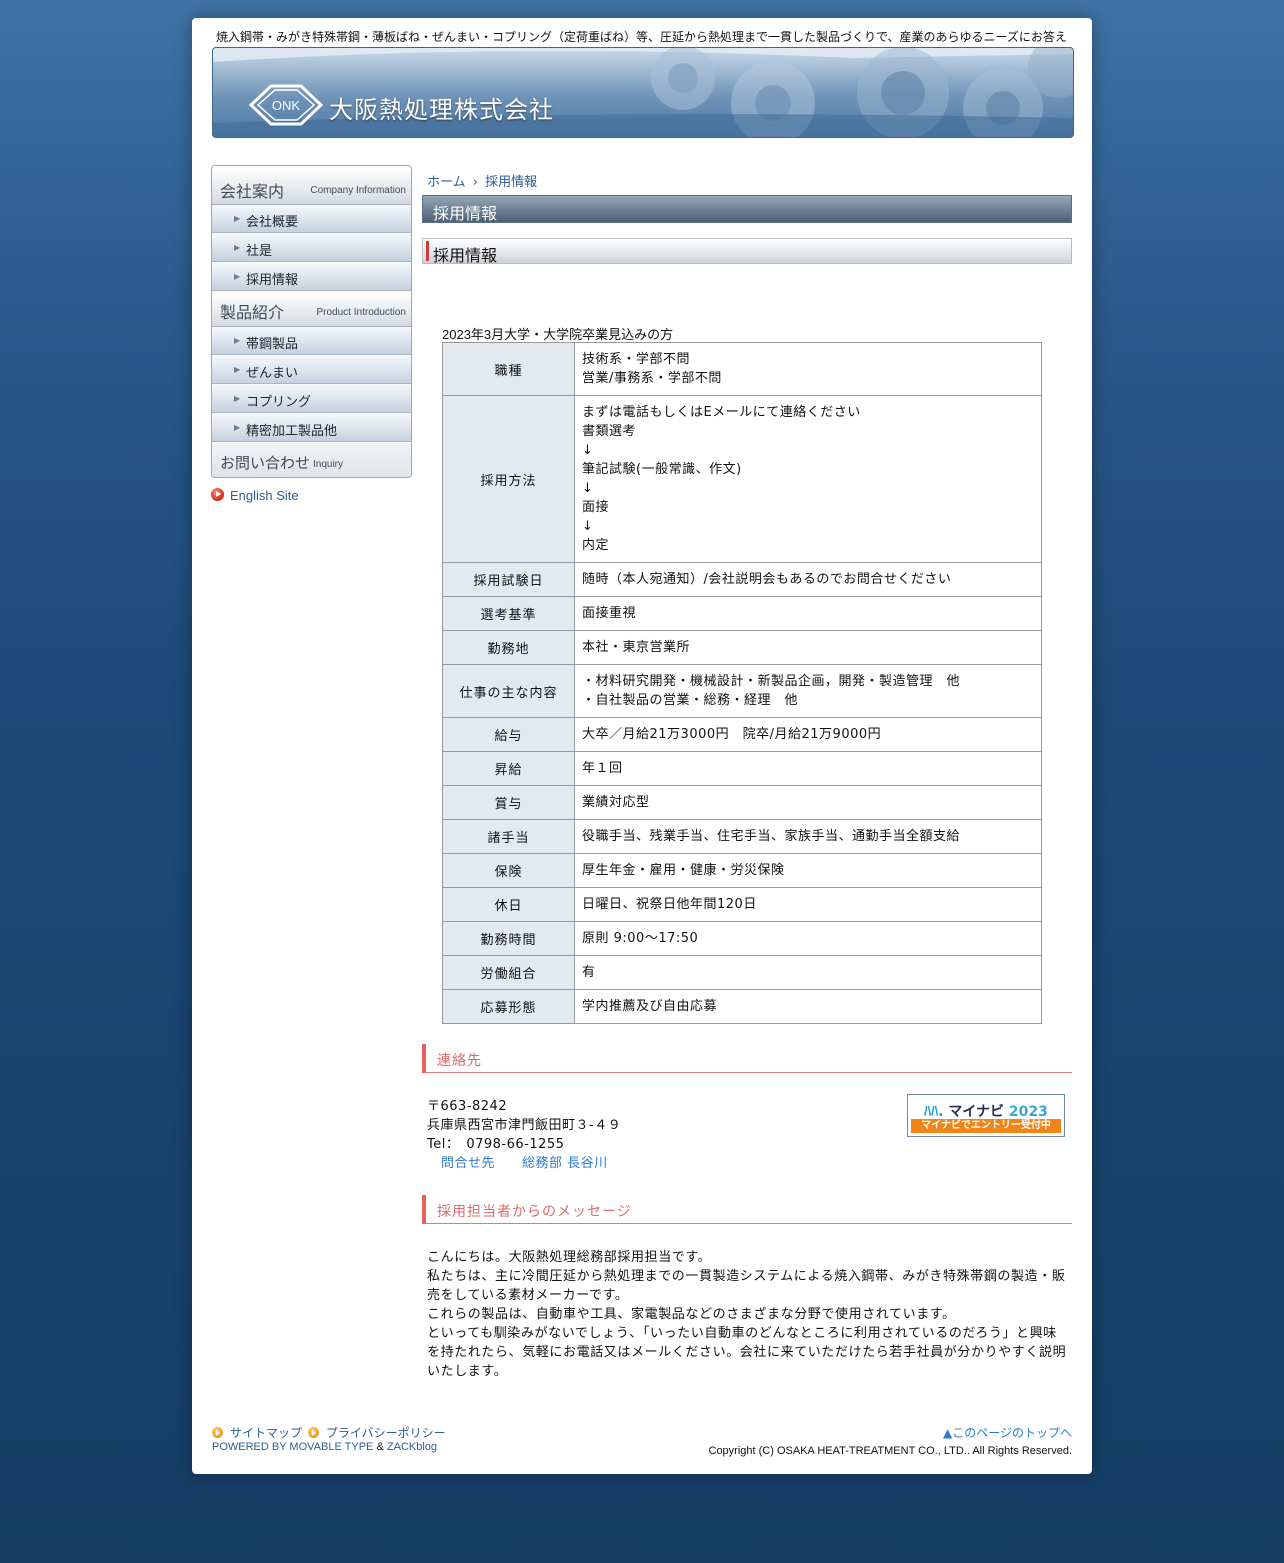  What do you see at coordinates (292, 1447) in the screenshot?
I see `movable-type-link: POWERED BY MOVABLE TYPE` at bounding box center [292, 1447].